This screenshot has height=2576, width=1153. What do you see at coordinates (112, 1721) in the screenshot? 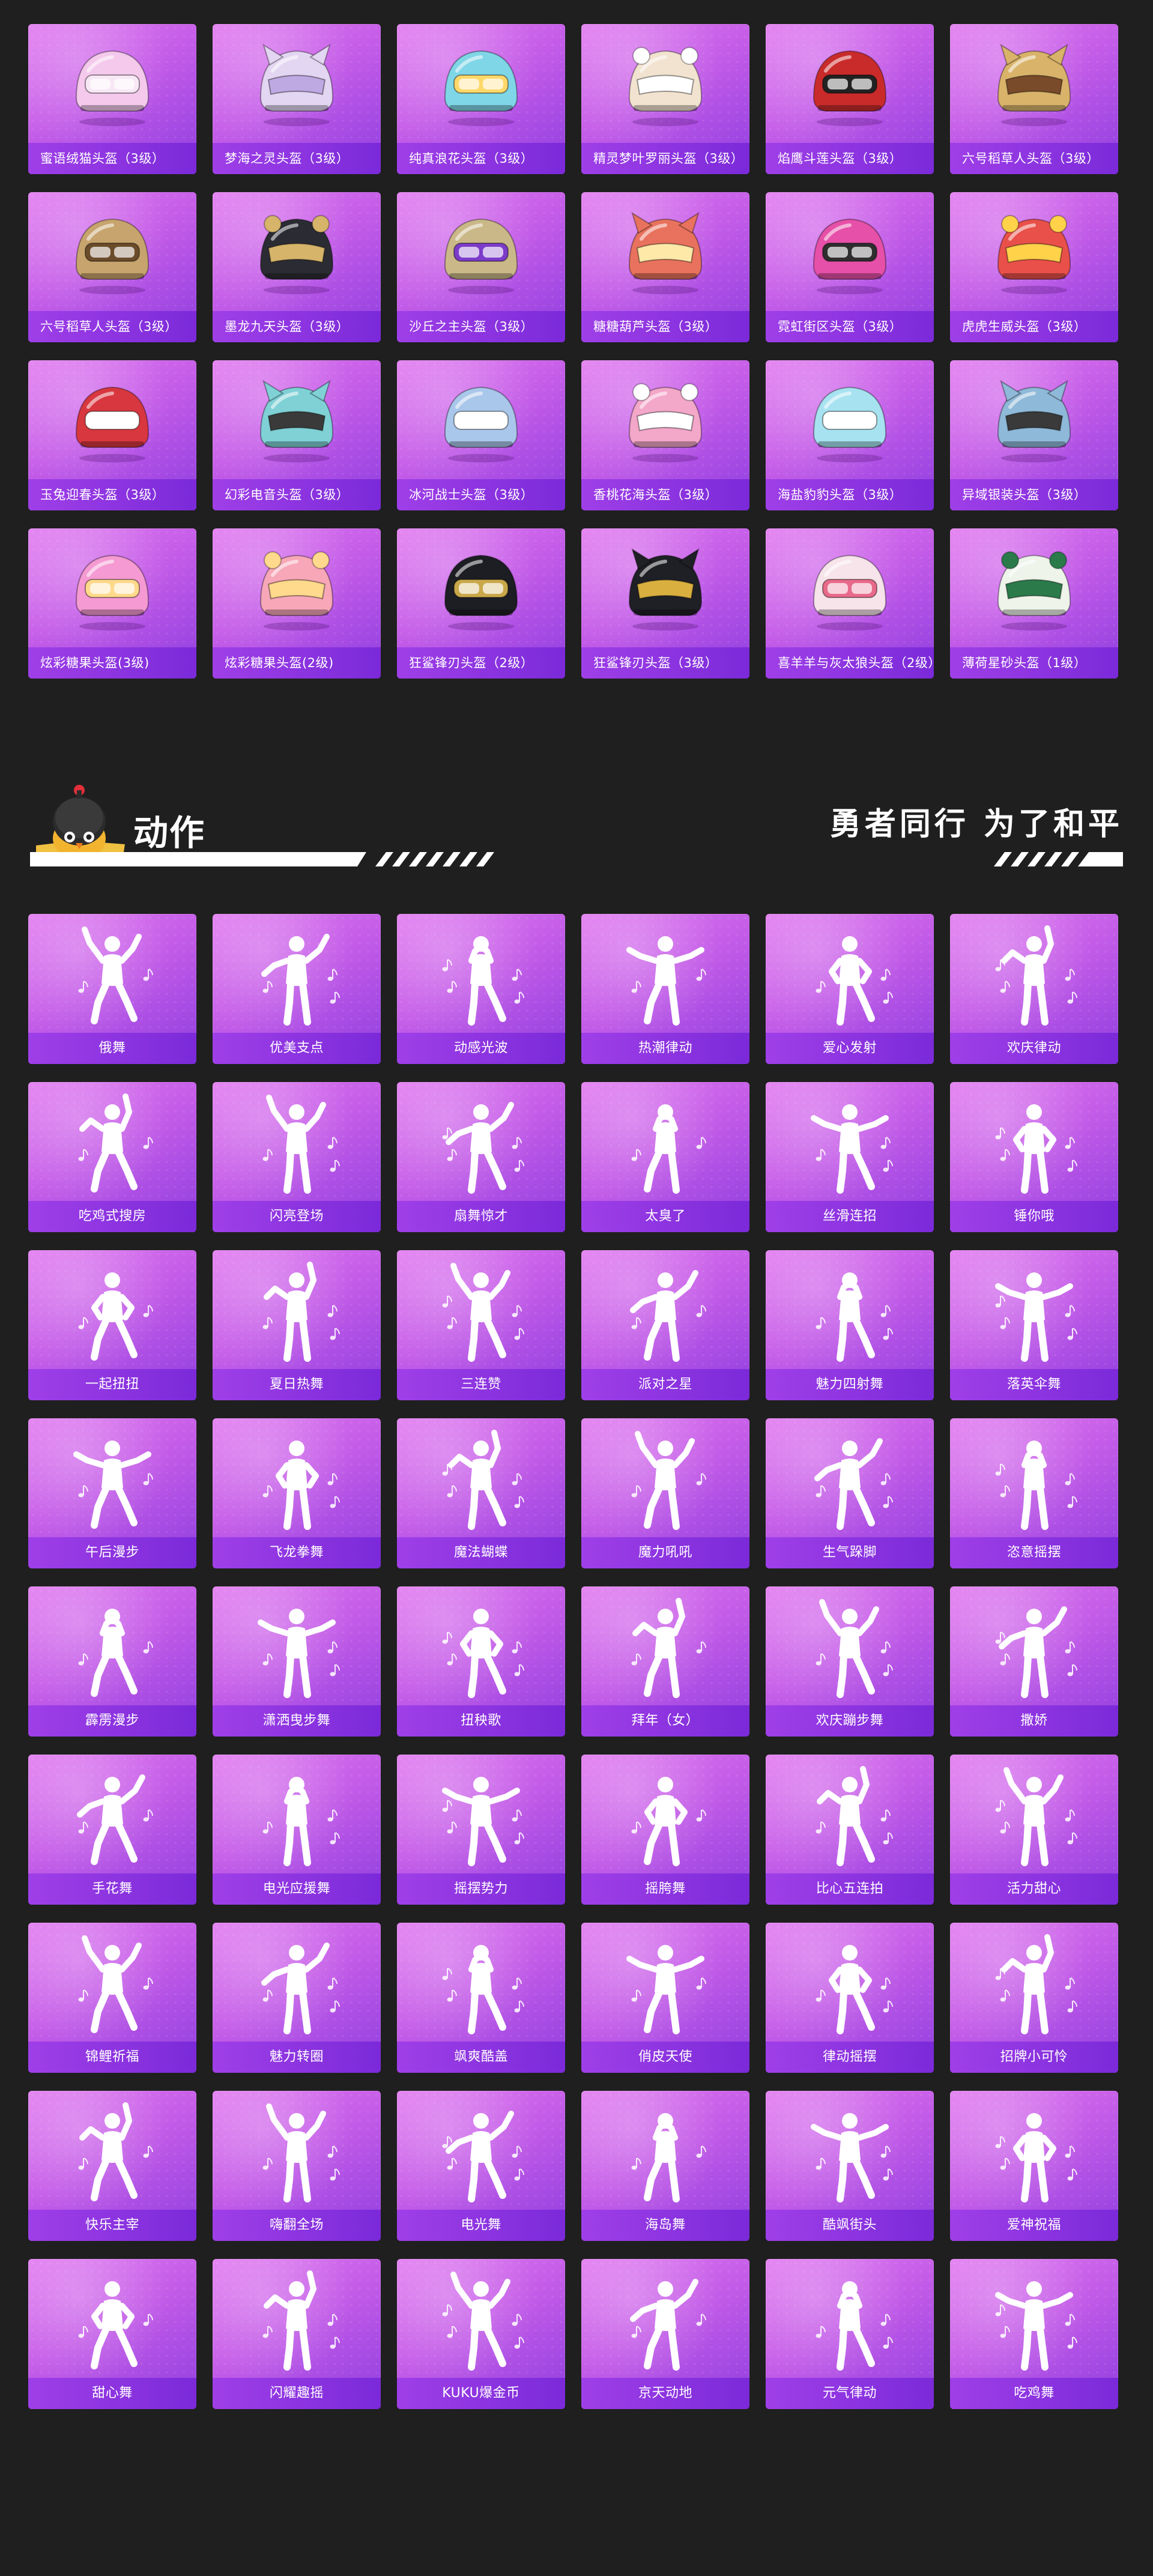
I see `emote-label: 霹雳漫步` at bounding box center [112, 1721].